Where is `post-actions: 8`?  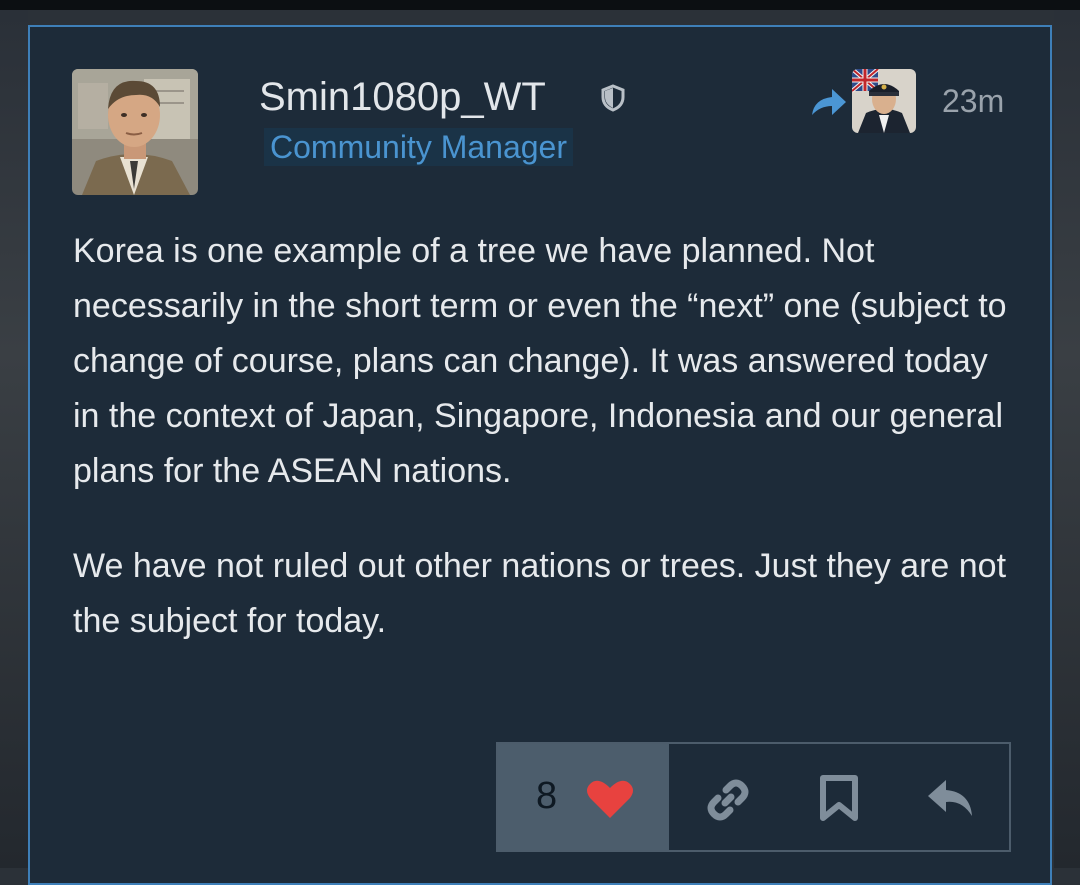 post-actions: 8 is located at coordinates (753, 797).